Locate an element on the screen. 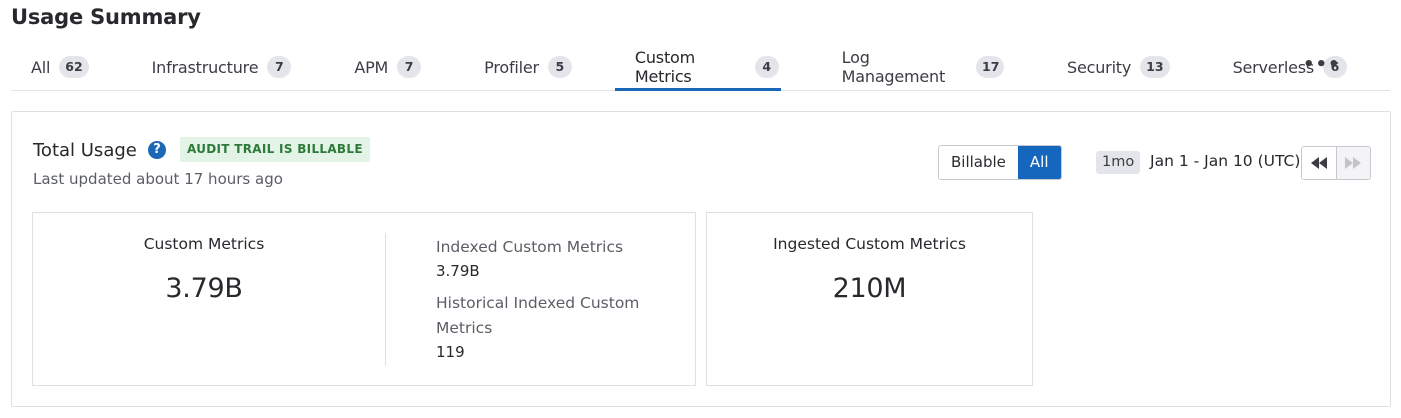  card-title: Ingested Custom Metrics is located at coordinates (869, 244).